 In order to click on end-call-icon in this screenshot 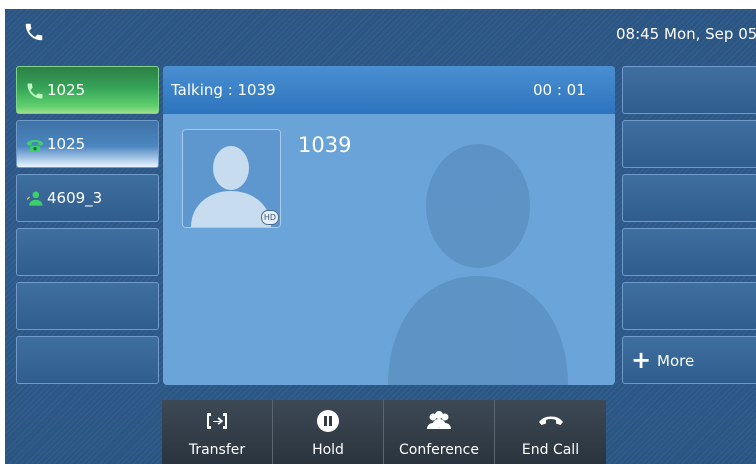, I will do `click(550, 420)`.